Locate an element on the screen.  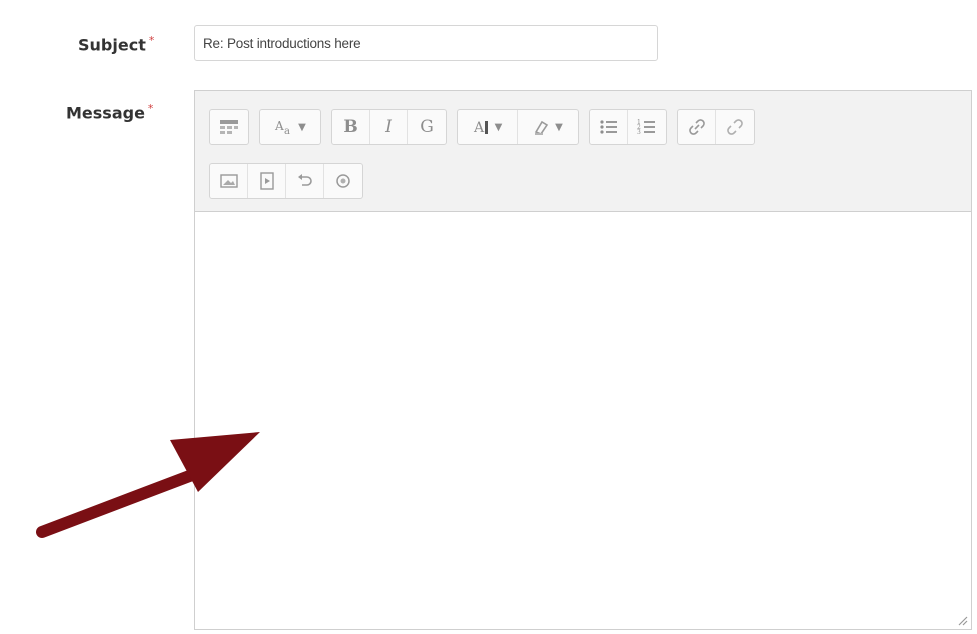
undo-icon is located at coordinates (305, 181).